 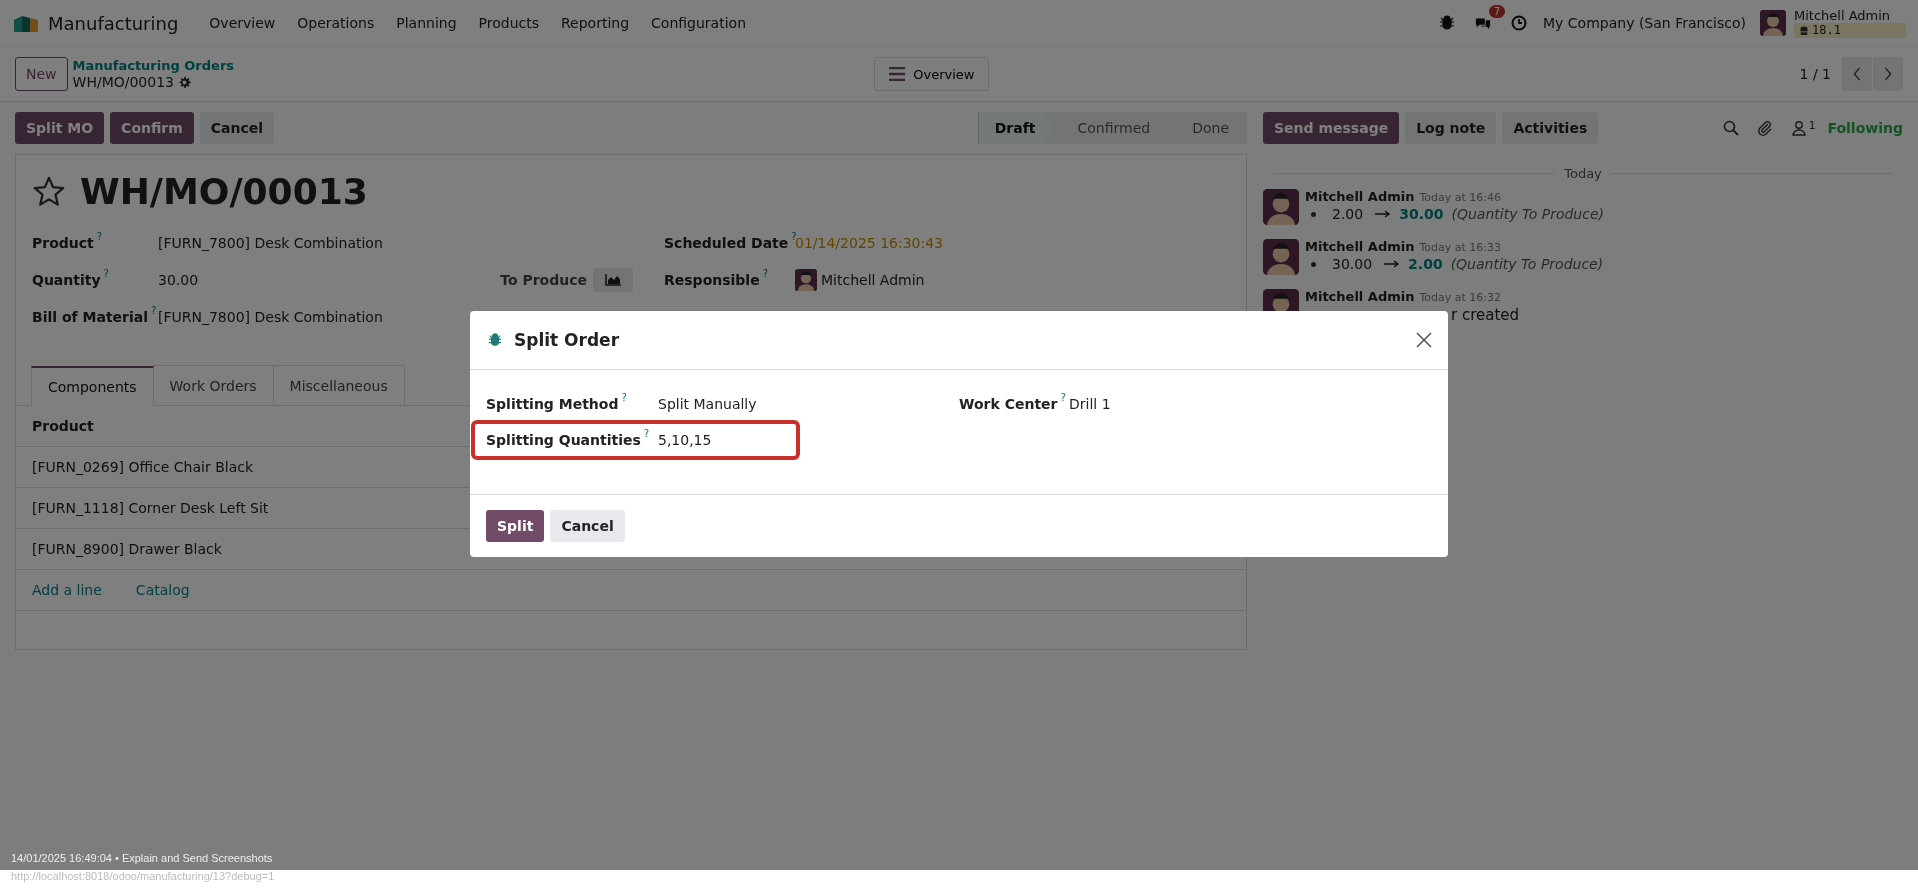 What do you see at coordinates (1460, 297) in the screenshot?
I see `message-time: Today at 16:32` at bounding box center [1460, 297].